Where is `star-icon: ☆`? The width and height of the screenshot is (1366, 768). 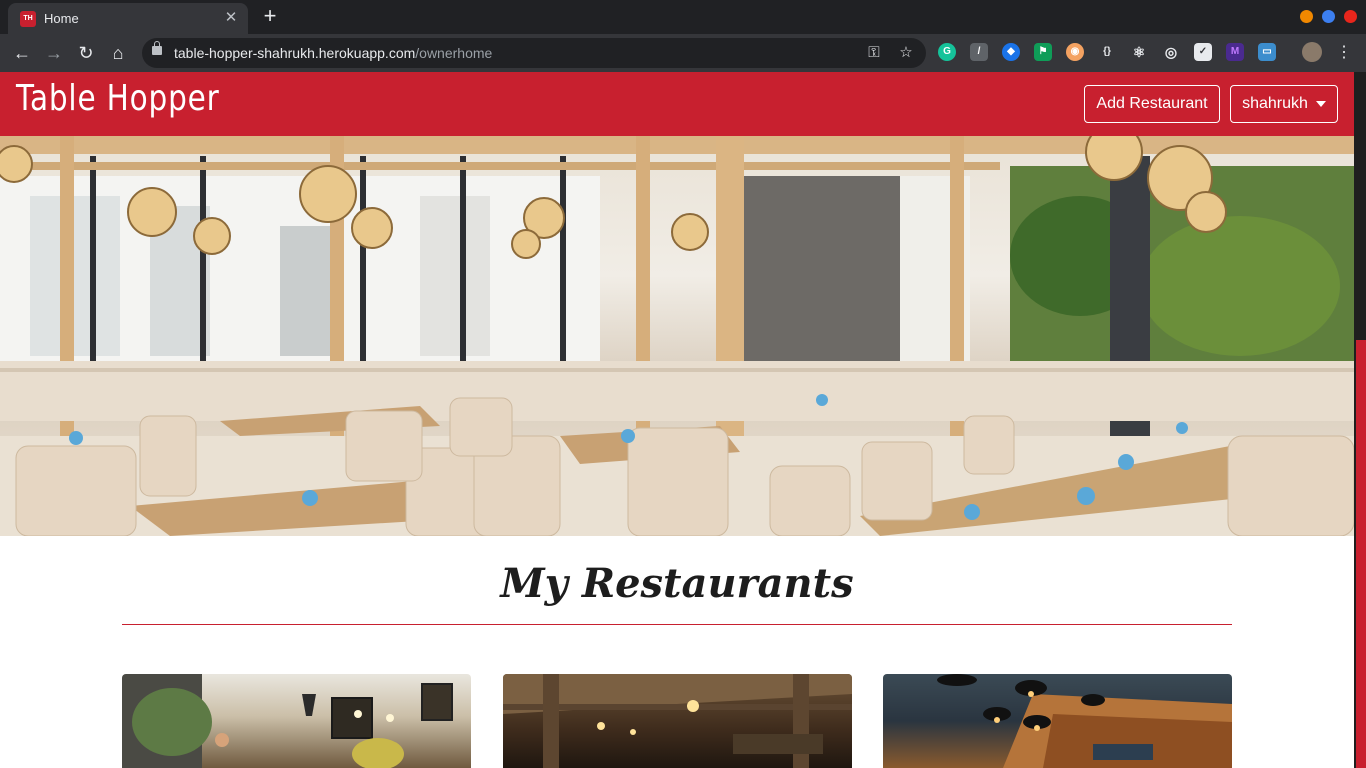
star-icon: ☆ is located at coordinates (906, 53).